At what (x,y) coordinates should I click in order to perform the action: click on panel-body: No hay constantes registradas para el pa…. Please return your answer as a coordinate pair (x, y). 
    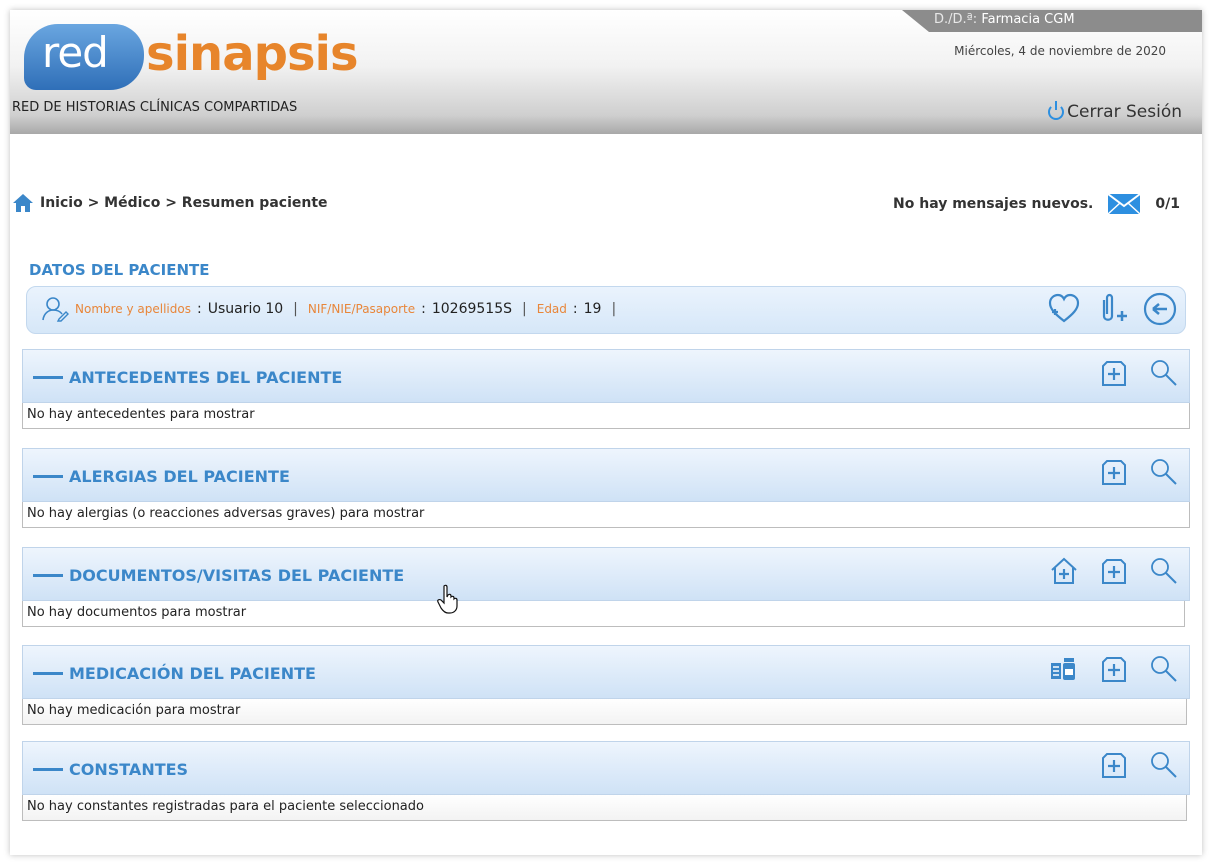
    Looking at the image, I should click on (604, 808).